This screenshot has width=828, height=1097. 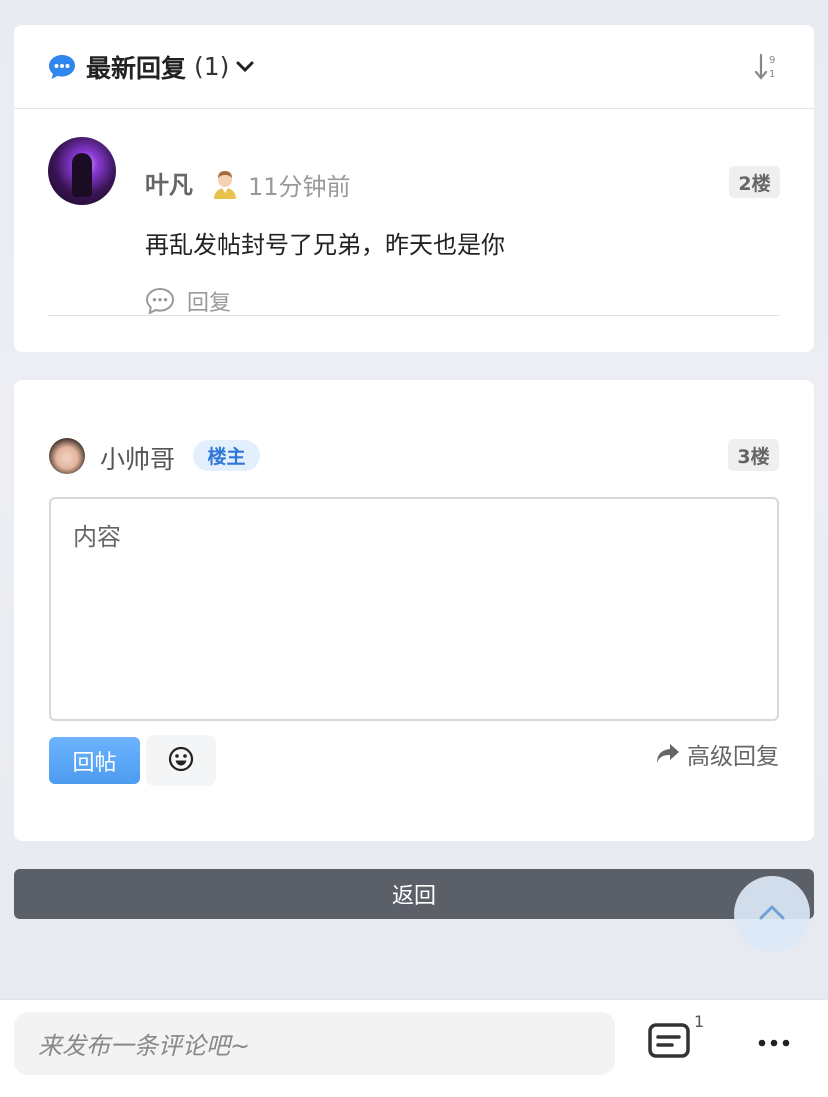 What do you see at coordinates (772, 60) in the screenshot?
I see `svg-text: 9` at bounding box center [772, 60].